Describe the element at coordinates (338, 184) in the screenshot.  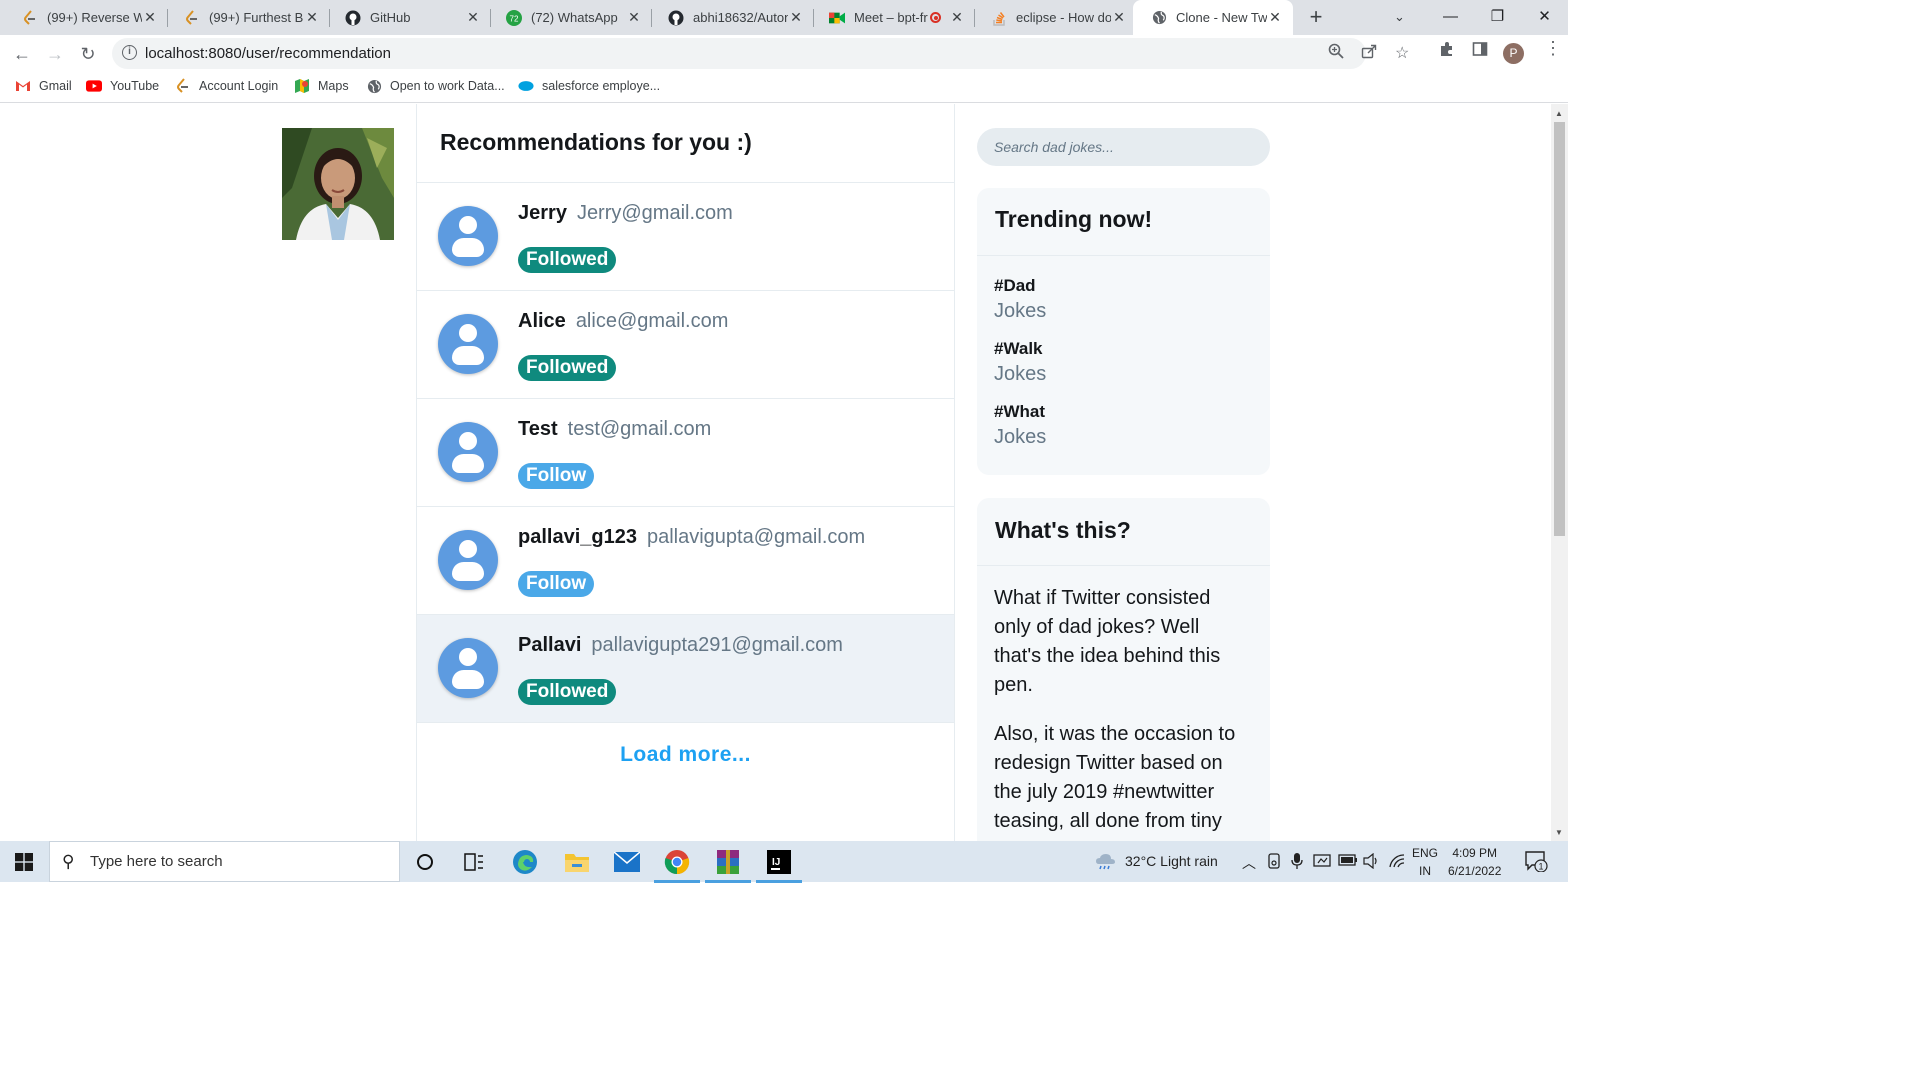
I see `user-profile-photo` at that location.